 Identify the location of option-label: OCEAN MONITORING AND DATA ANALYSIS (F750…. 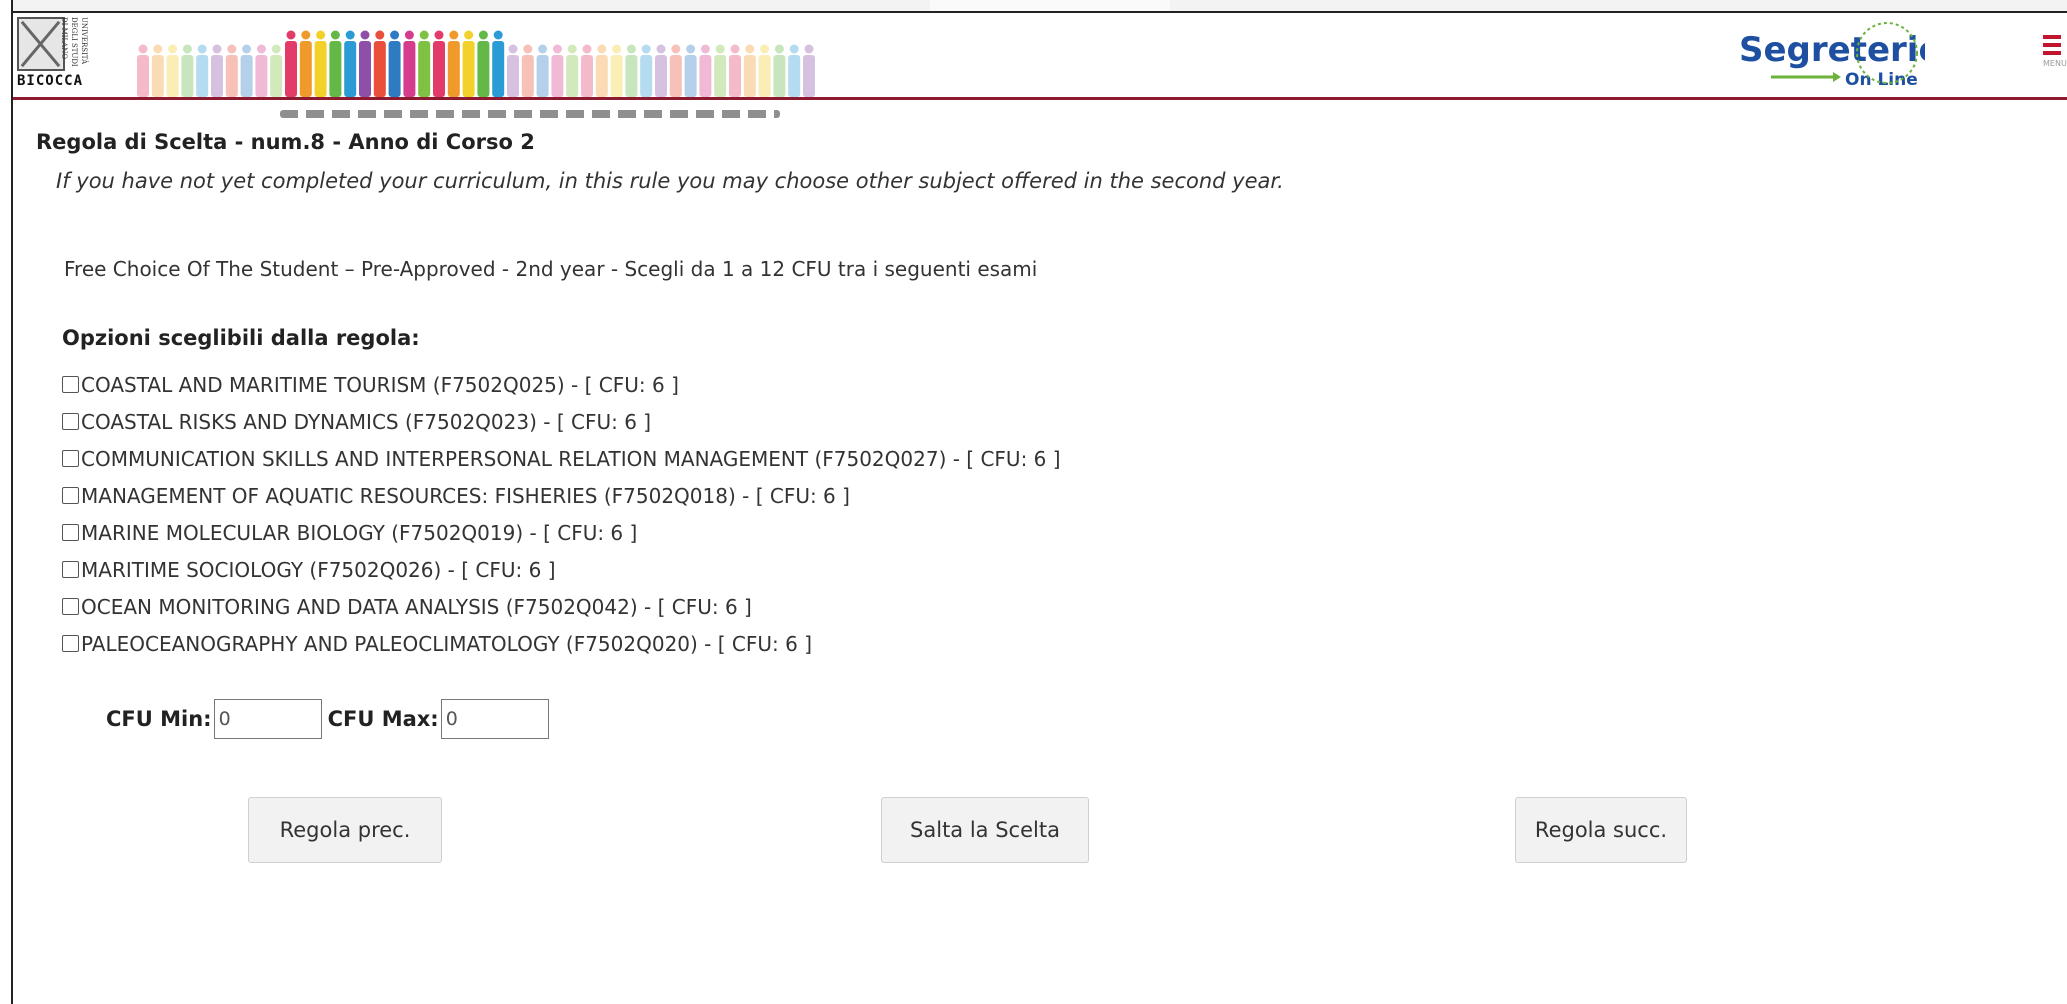
(416, 606).